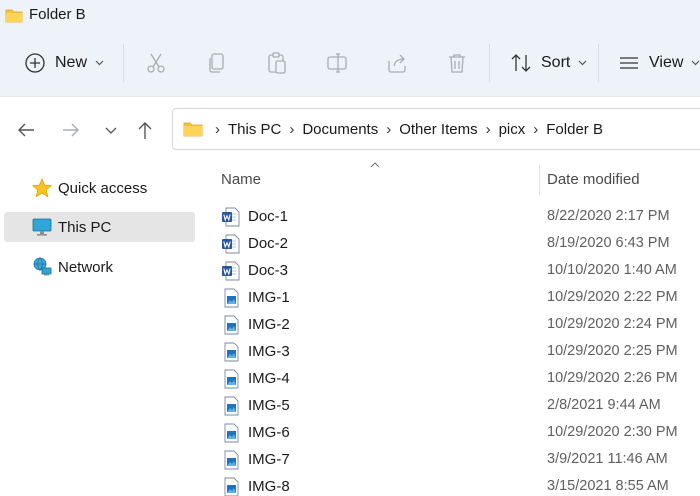  What do you see at coordinates (455, 270) in the screenshot?
I see `file-row: Doc-3 10/10/2020 1:40 AM` at bounding box center [455, 270].